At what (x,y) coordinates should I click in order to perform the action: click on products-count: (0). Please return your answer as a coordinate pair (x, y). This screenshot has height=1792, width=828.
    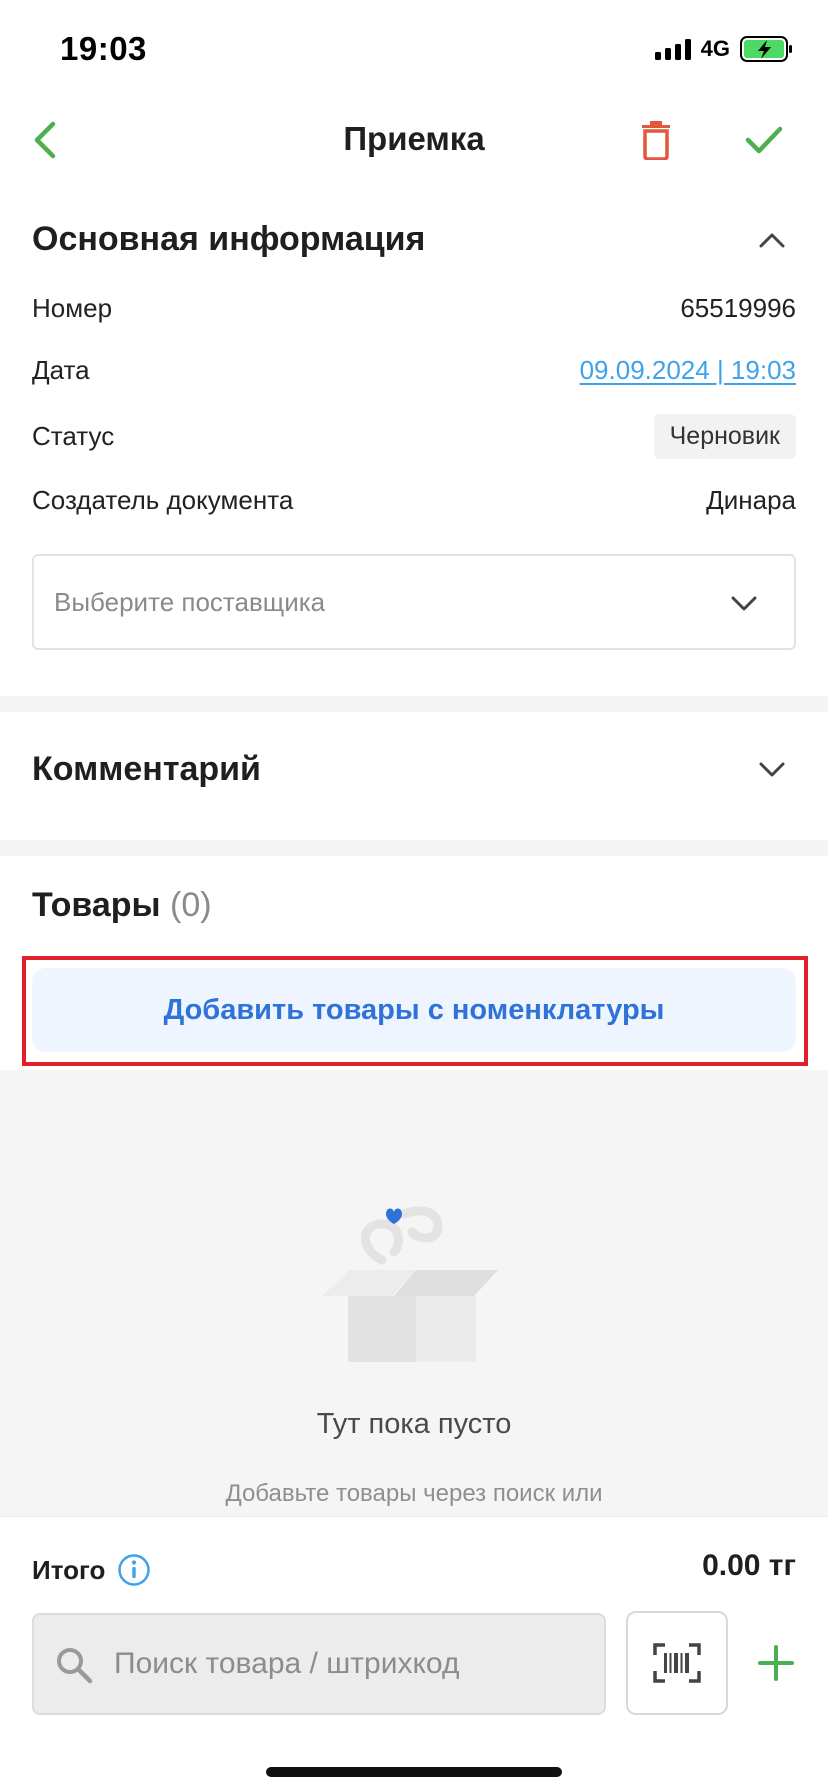
    Looking at the image, I should click on (191, 905).